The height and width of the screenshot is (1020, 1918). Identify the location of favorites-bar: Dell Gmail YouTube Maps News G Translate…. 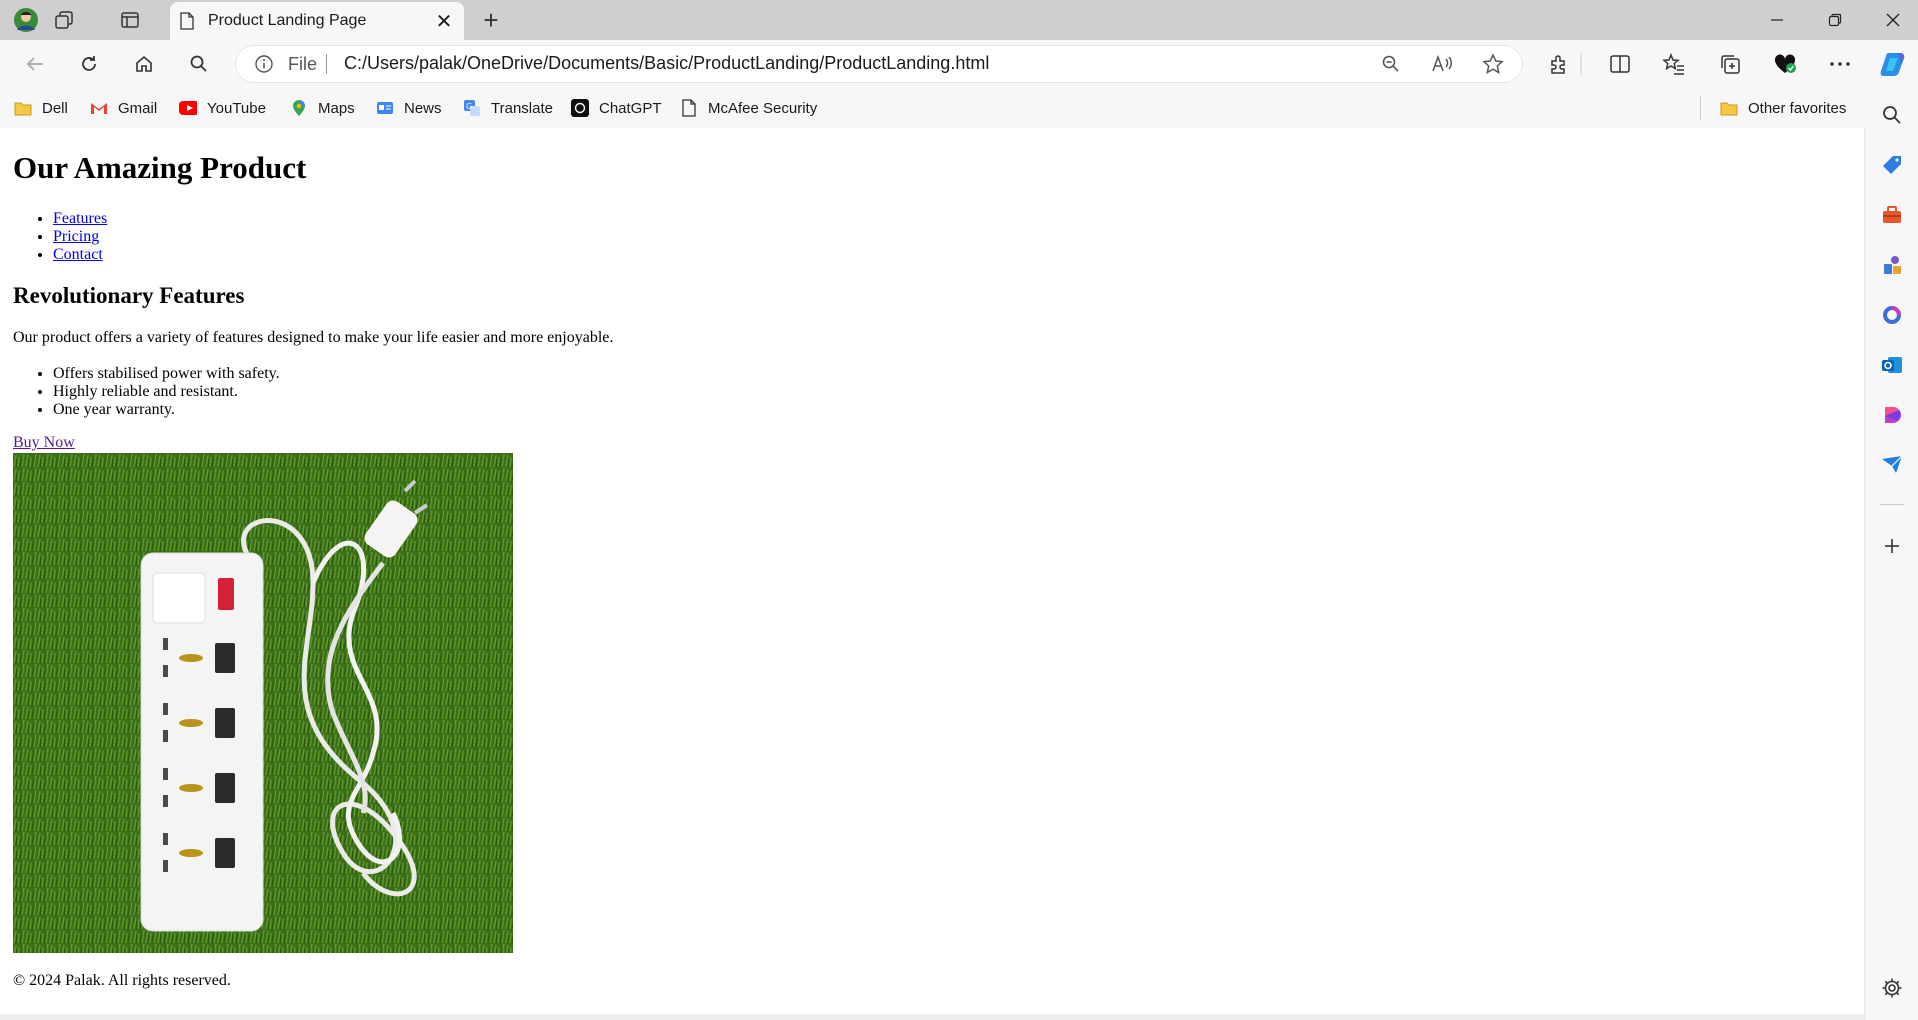
(959, 108).